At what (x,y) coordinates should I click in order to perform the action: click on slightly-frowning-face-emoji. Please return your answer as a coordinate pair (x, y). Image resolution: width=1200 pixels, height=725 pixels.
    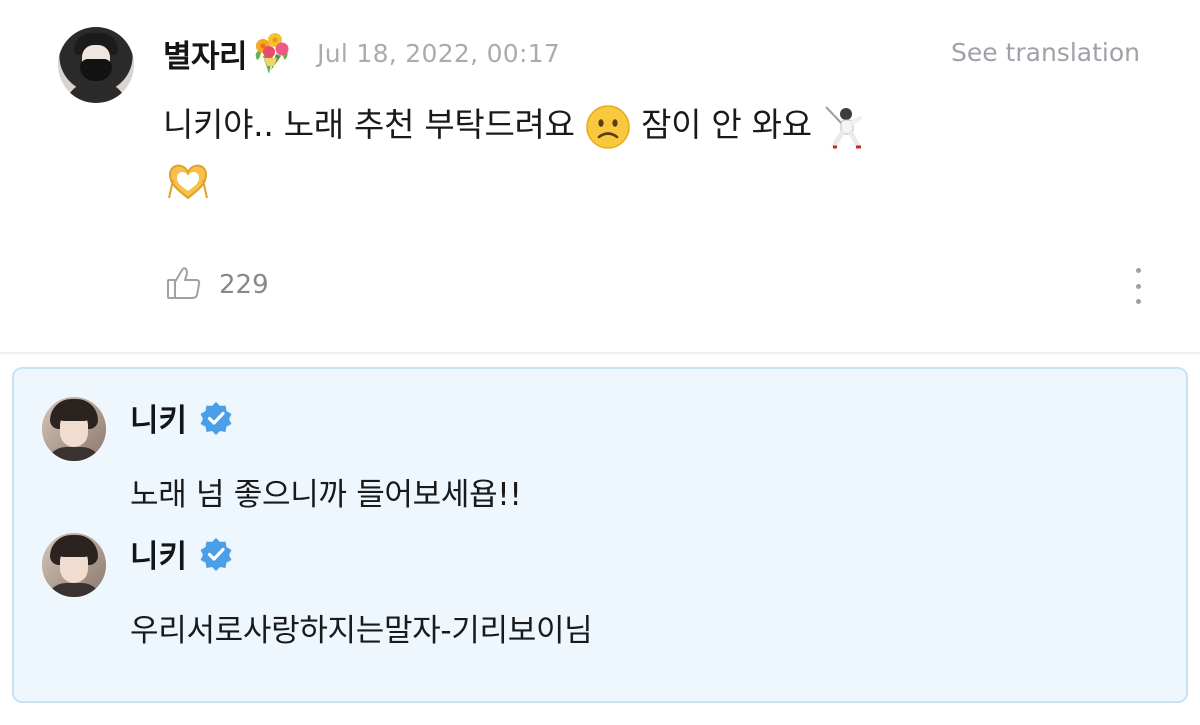
    Looking at the image, I should click on (608, 127).